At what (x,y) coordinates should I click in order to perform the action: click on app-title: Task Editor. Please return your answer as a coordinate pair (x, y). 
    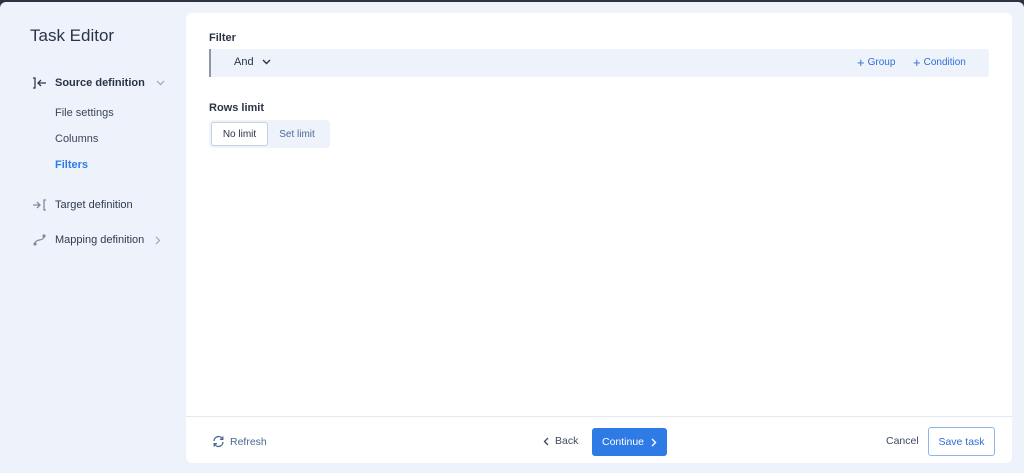
    Looking at the image, I should click on (72, 35).